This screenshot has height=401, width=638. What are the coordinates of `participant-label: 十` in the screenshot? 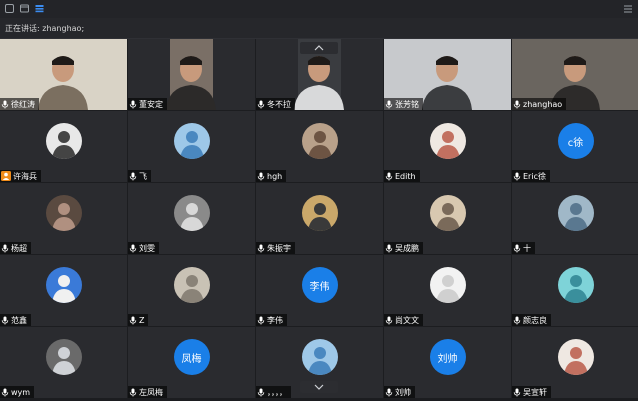 It's located at (523, 248).